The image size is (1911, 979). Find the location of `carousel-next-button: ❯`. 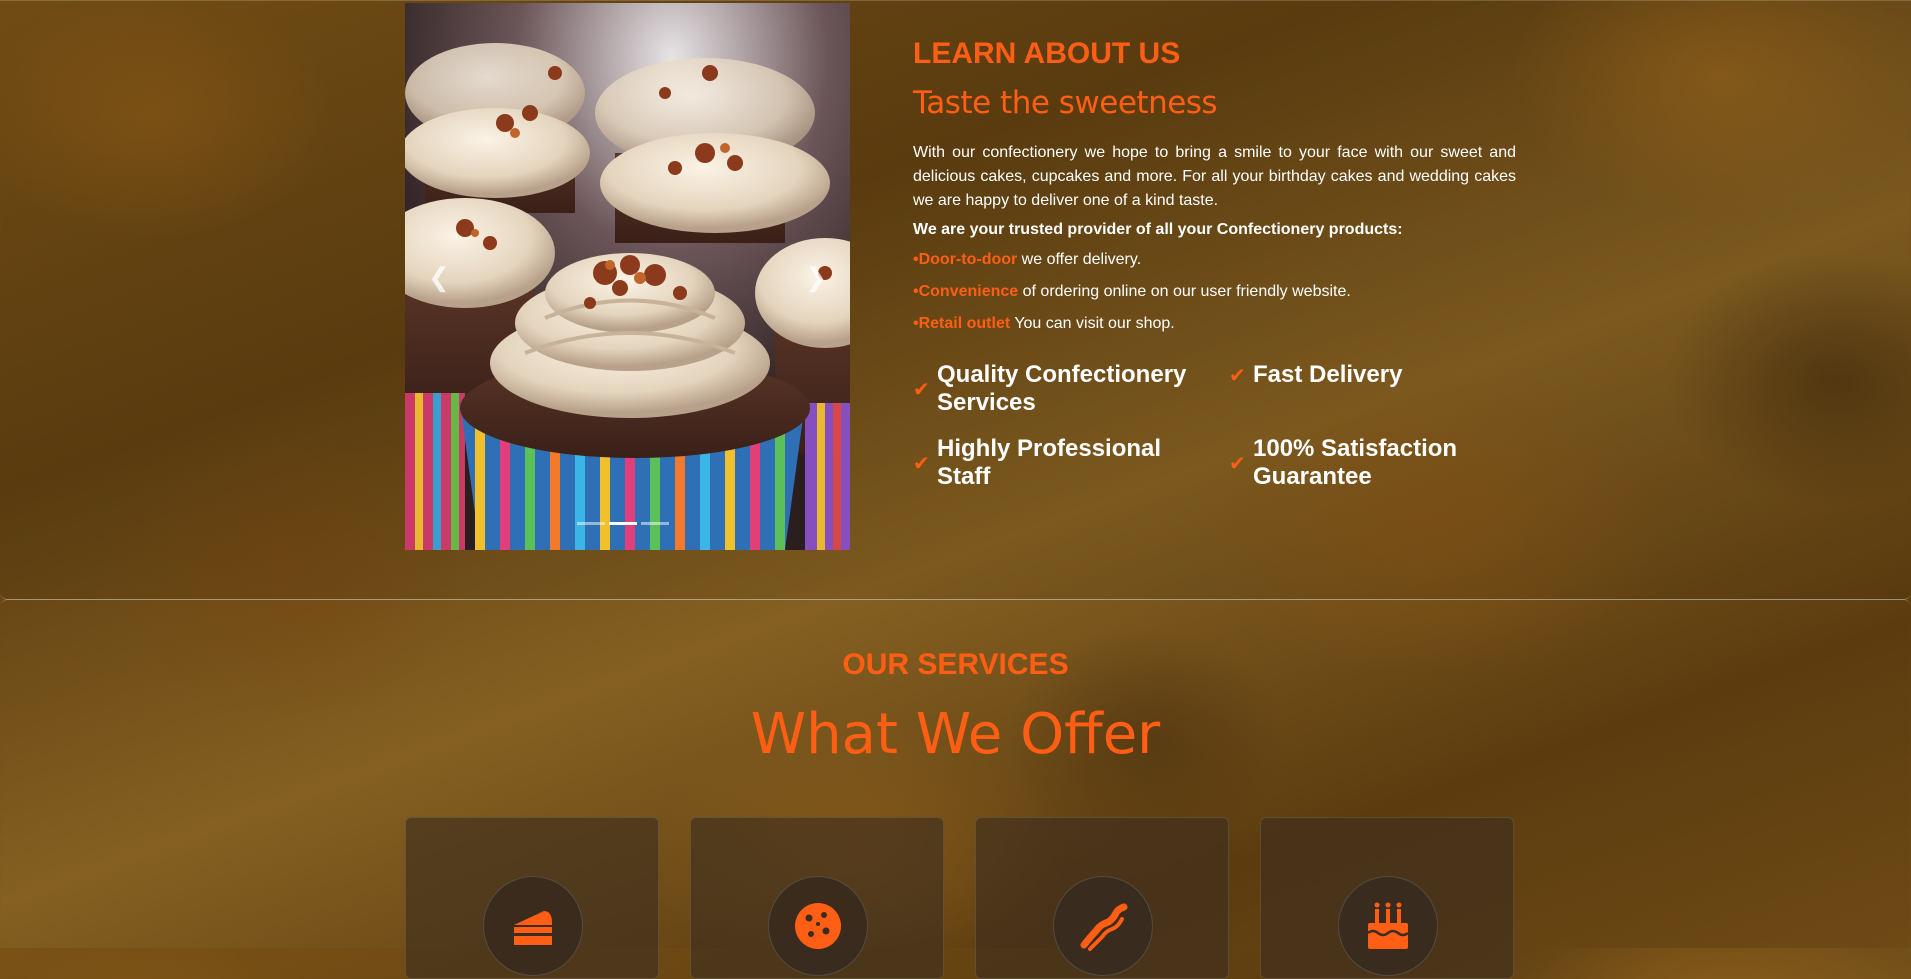

carousel-next-button: ❯ is located at coordinates (816, 277).